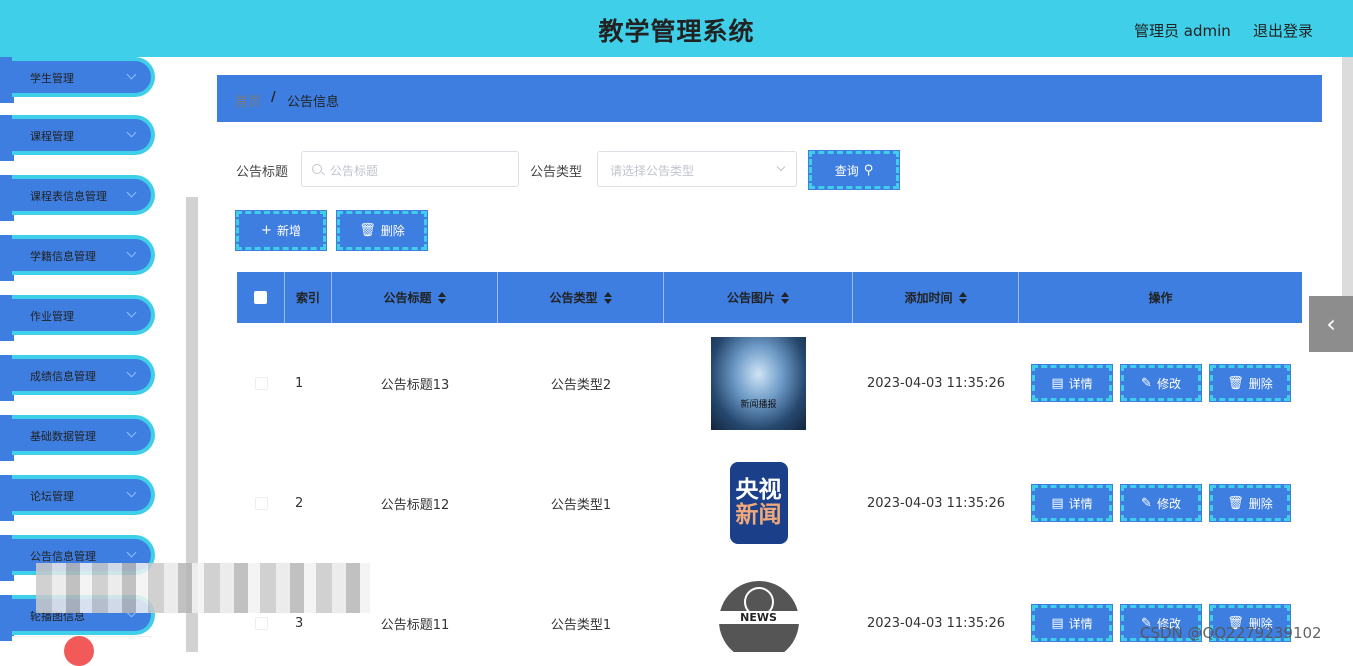 The width and height of the screenshot is (1353, 666). I want to click on sidebar-item-course: 课程管理, so click(83, 135).